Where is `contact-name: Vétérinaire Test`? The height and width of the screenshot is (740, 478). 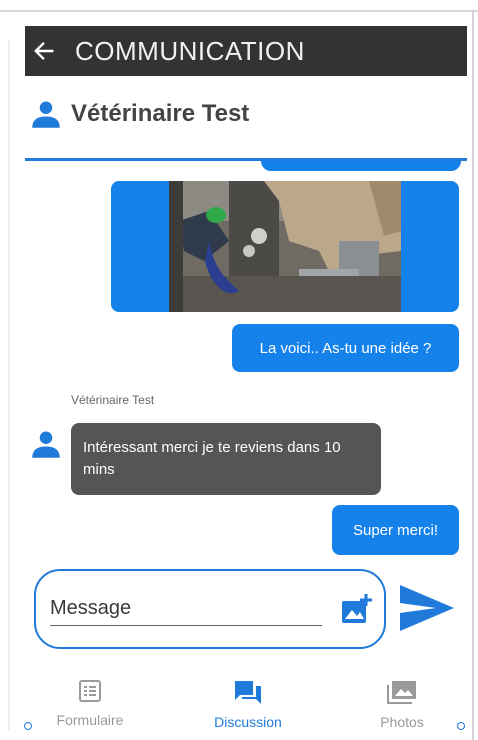
contact-name: Vétérinaire Test is located at coordinates (160, 113).